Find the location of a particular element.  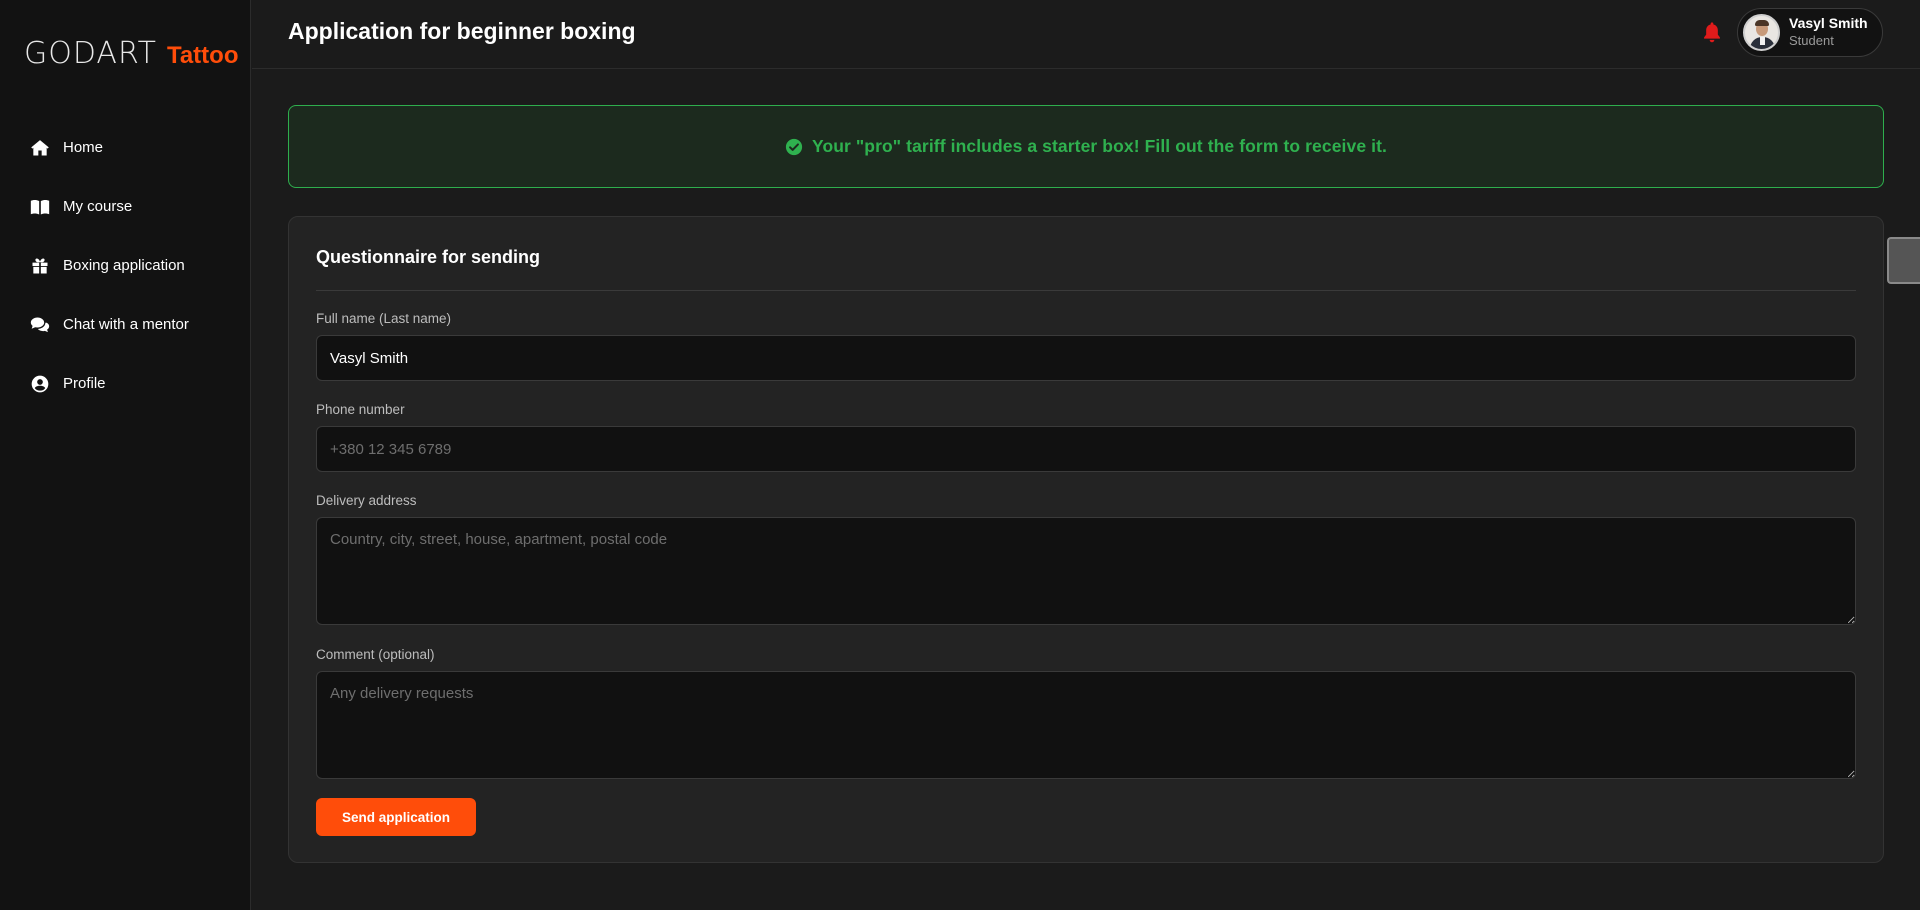

user-menu: Vasyl Smith Student is located at coordinates (1810, 32).